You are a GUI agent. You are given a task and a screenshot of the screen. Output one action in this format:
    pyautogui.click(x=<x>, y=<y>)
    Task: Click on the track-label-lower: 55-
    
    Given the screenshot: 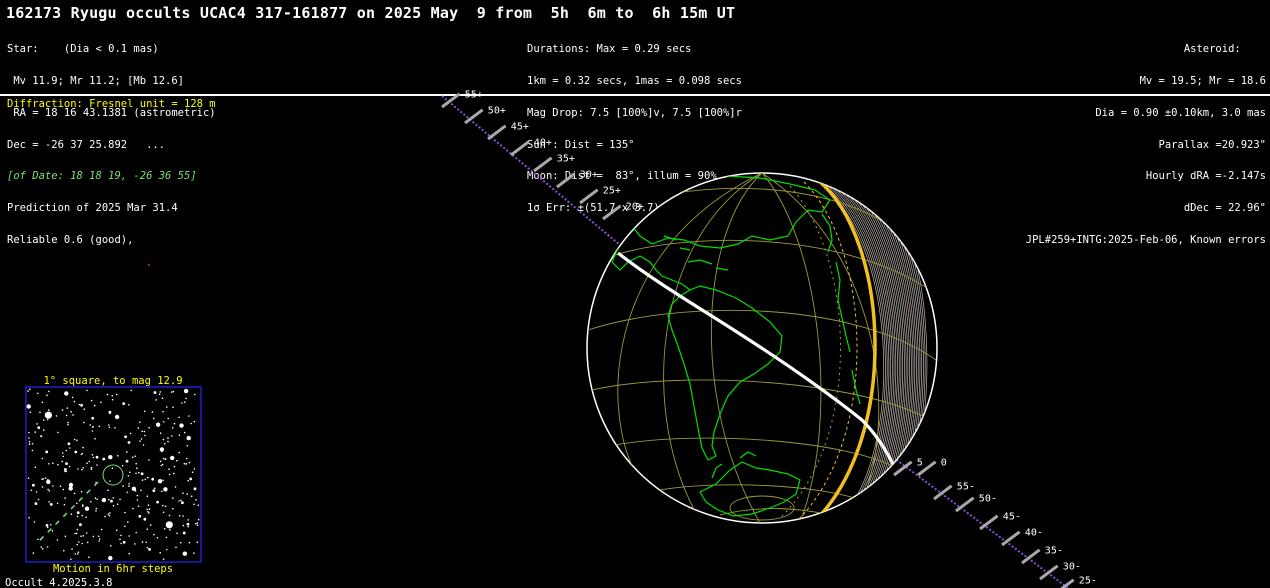 What is the action you would take?
    pyautogui.click(x=966, y=486)
    